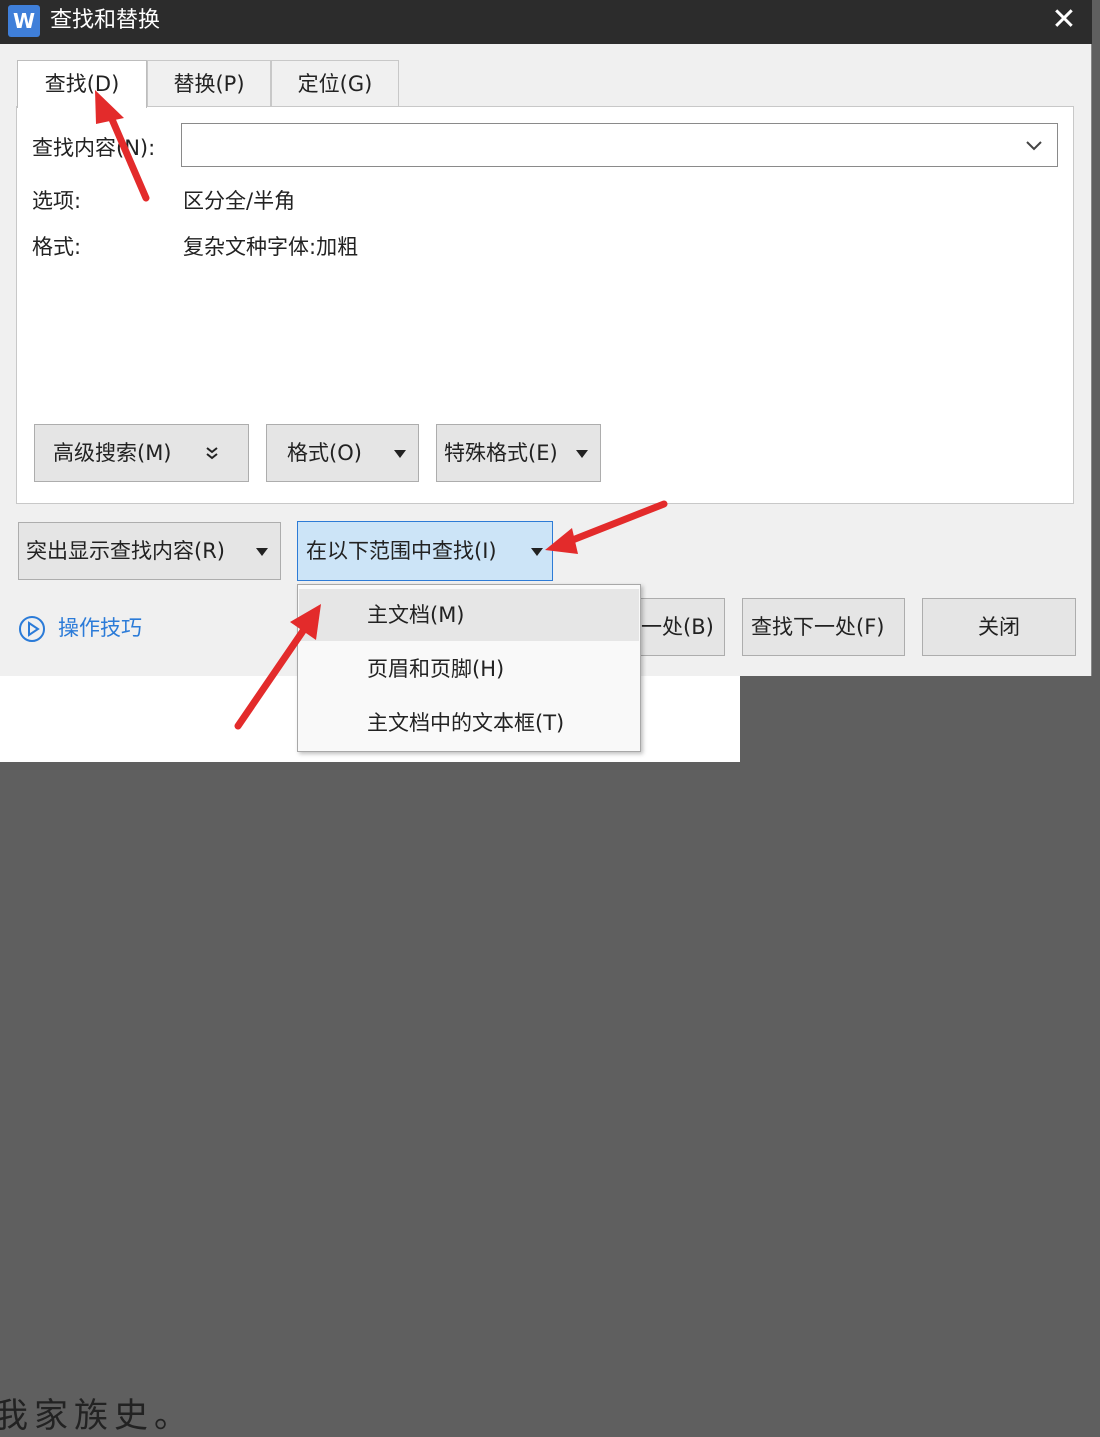 Image resolution: width=1100 pixels, height=1437 pixels. I want to click on format-button: 格式(O), so click(342, 453).